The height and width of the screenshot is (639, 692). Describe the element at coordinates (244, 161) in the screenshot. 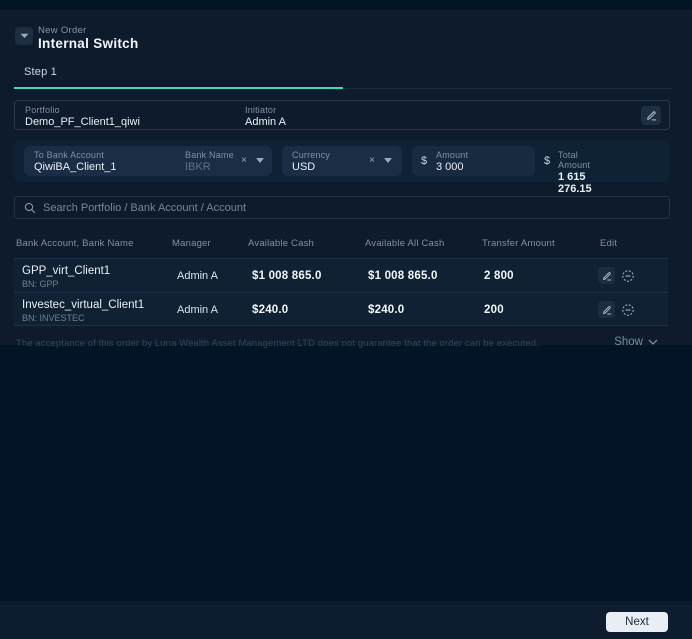

I see `bank-name-clear-icon: ×` at that location.